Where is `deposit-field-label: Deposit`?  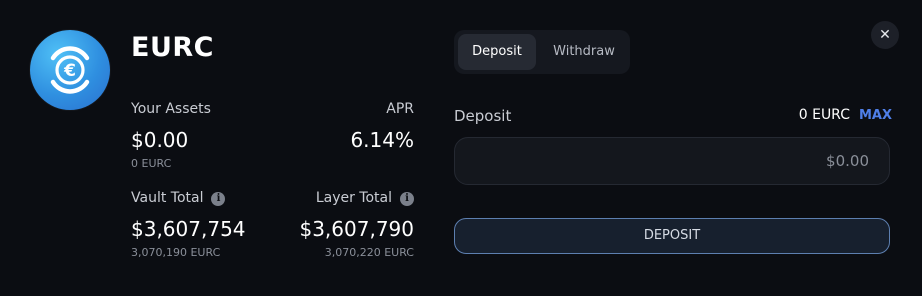
deposit-field-label: Deposit is located at coordinates (483, 116).